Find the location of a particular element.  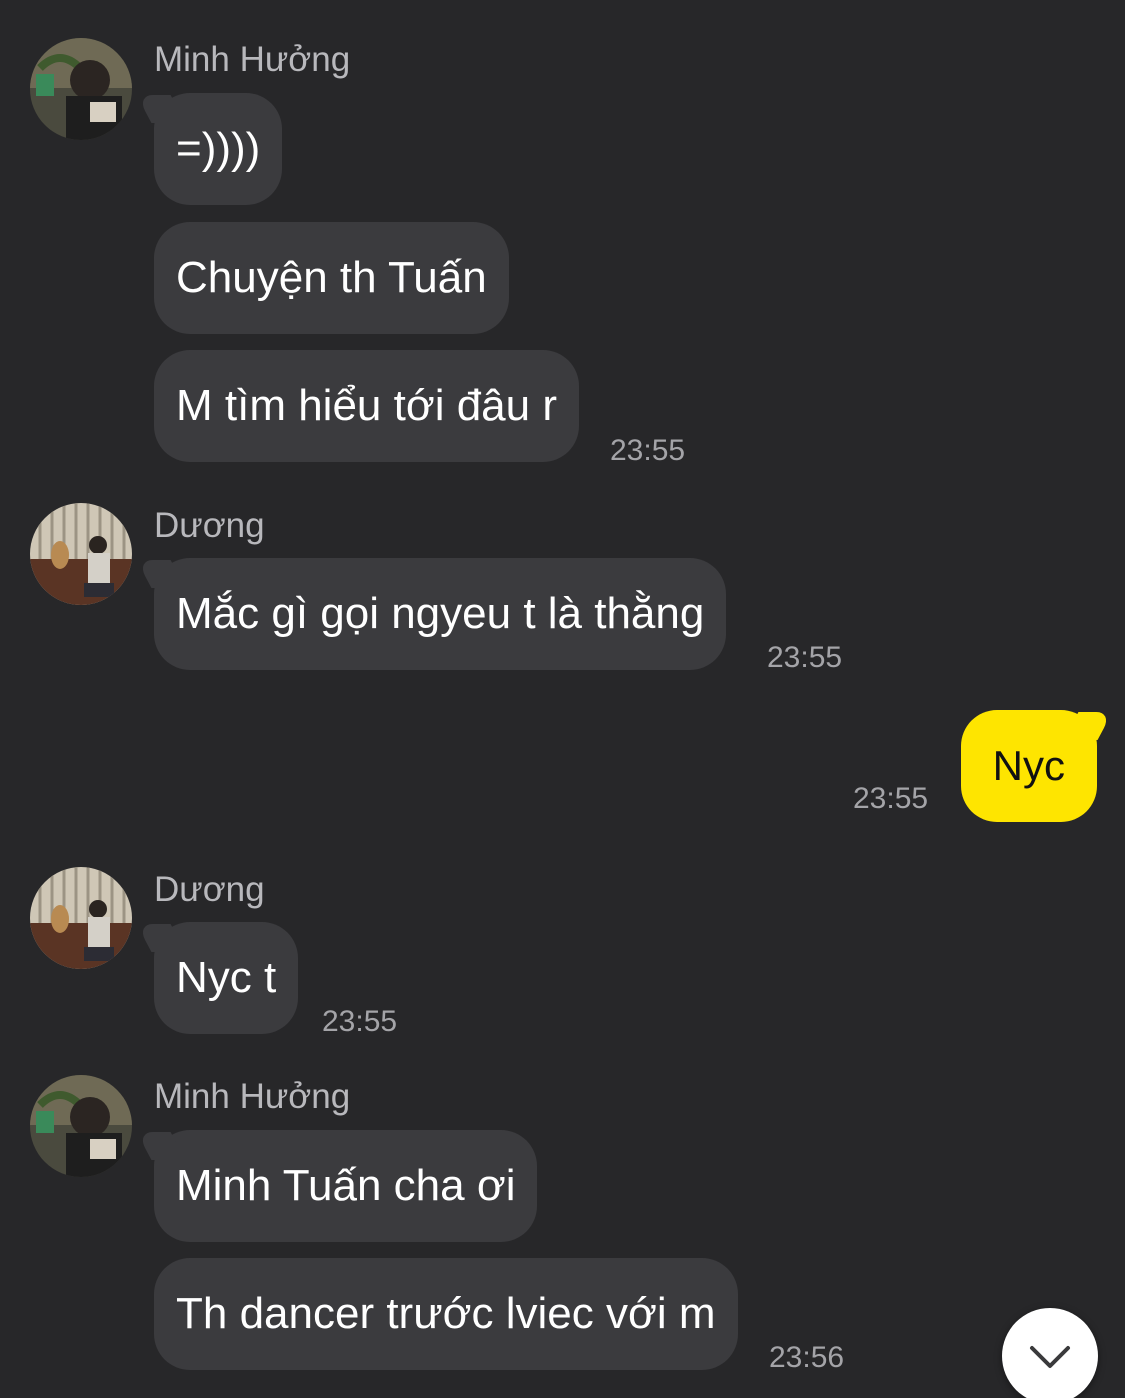

message-bubble: Th dancer trước lviec với m is located at coordinates (446, 1314).